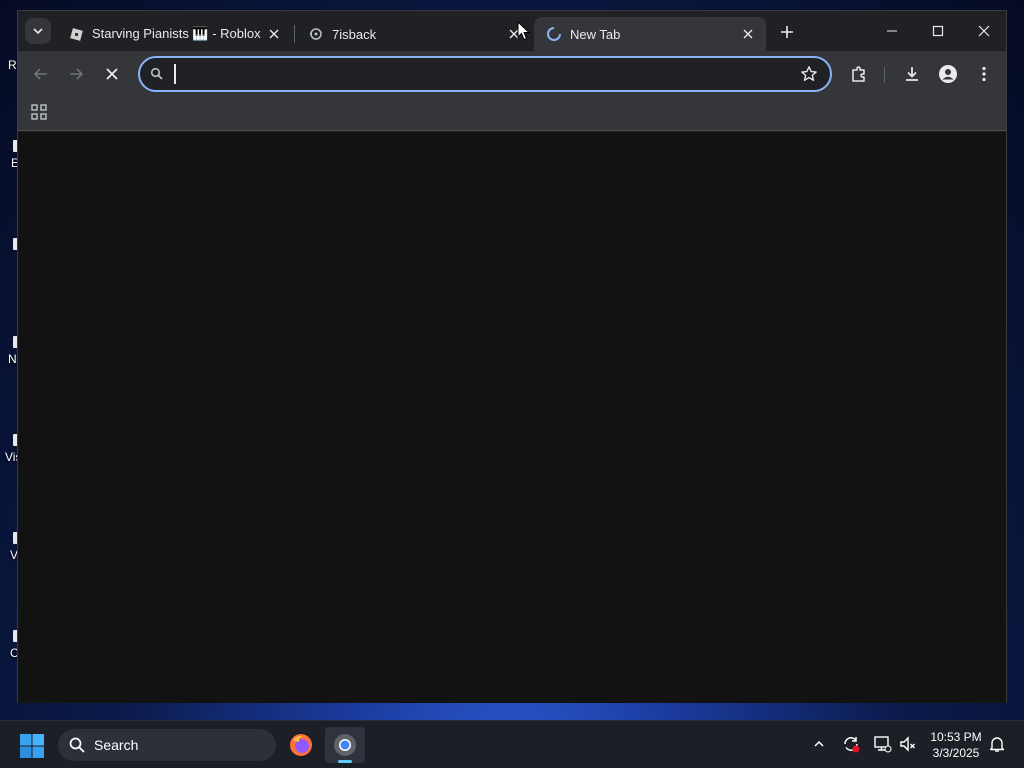  What do you see at coordinates (650, 34) in the screenshot?
I see `tab-new-tab: New Tab` at bounding box center [650, 34].